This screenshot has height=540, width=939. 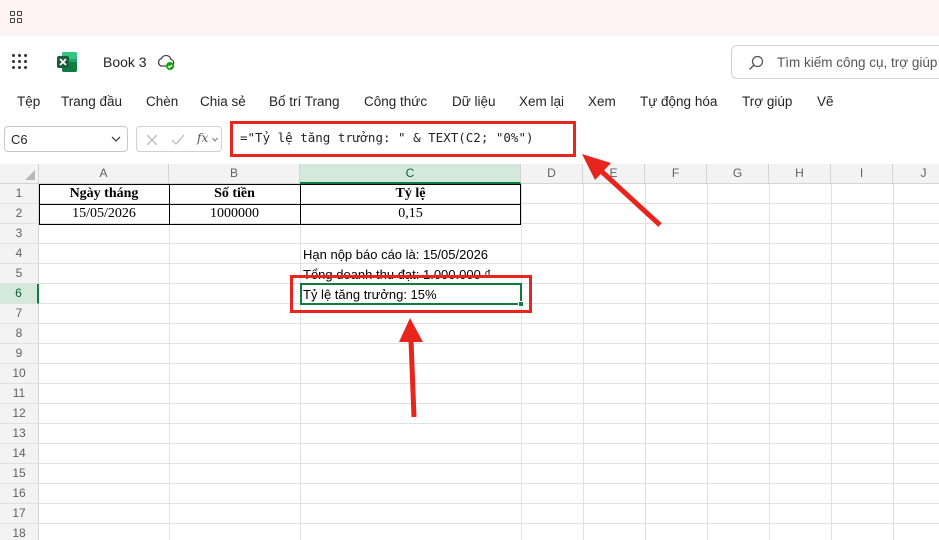 What do you see at coordinates (825, 101) in the screenshot?
I see `tab-draw: Vẽ` at bounding box center [825, 101].